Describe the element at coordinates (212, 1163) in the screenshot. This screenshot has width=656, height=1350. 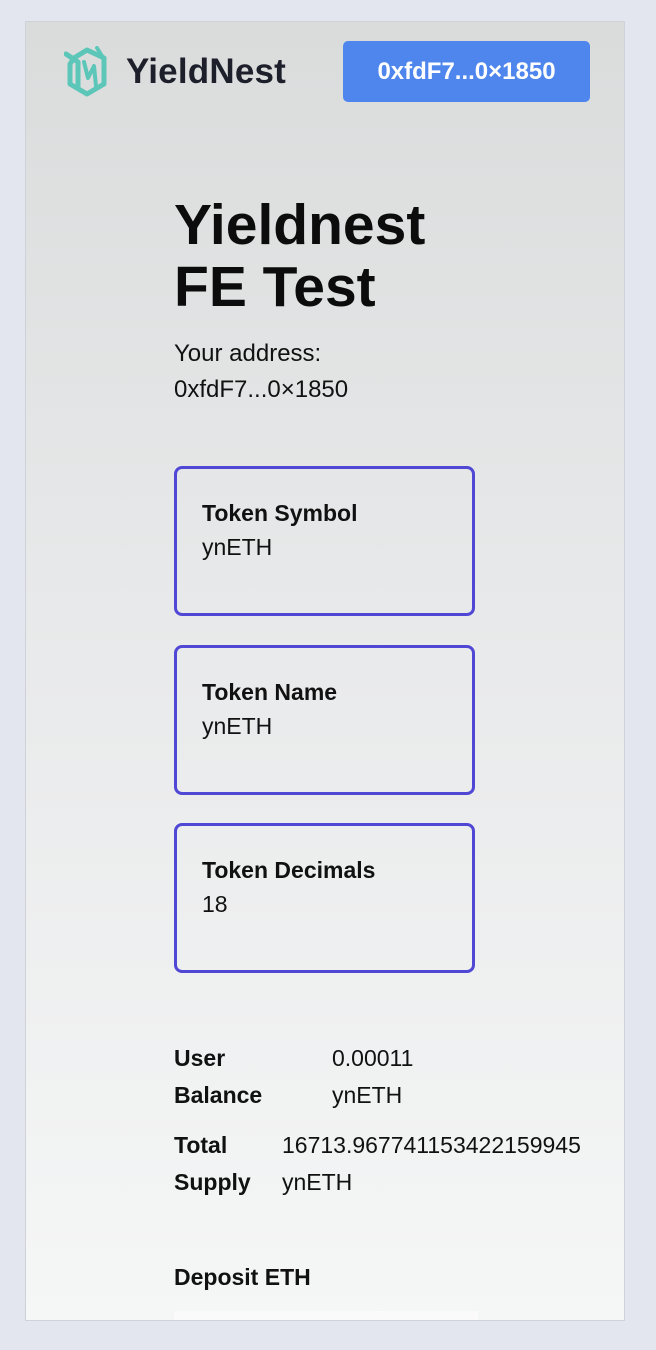
I see `total-supply-label: Total Supply` at that location.